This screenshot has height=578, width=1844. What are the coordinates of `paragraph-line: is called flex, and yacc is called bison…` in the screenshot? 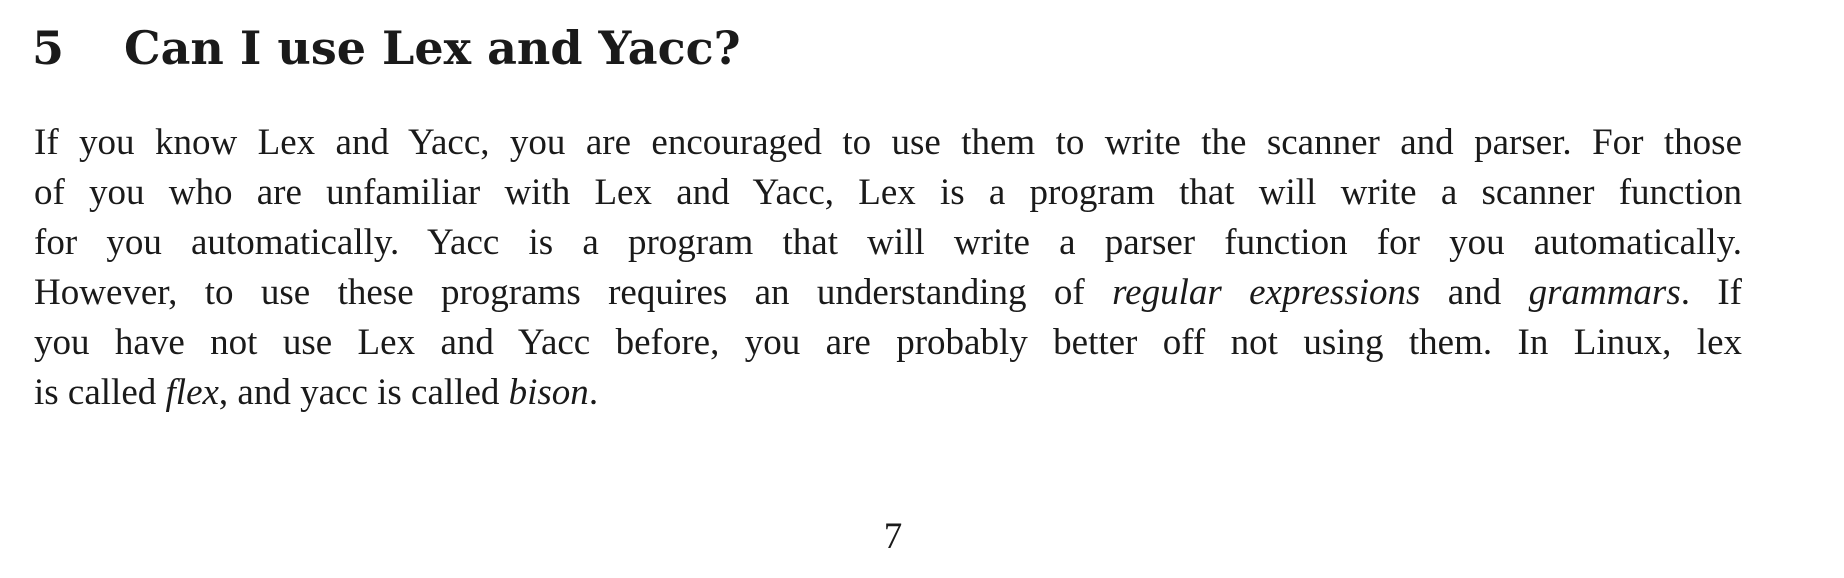 It's located at (888, 393).